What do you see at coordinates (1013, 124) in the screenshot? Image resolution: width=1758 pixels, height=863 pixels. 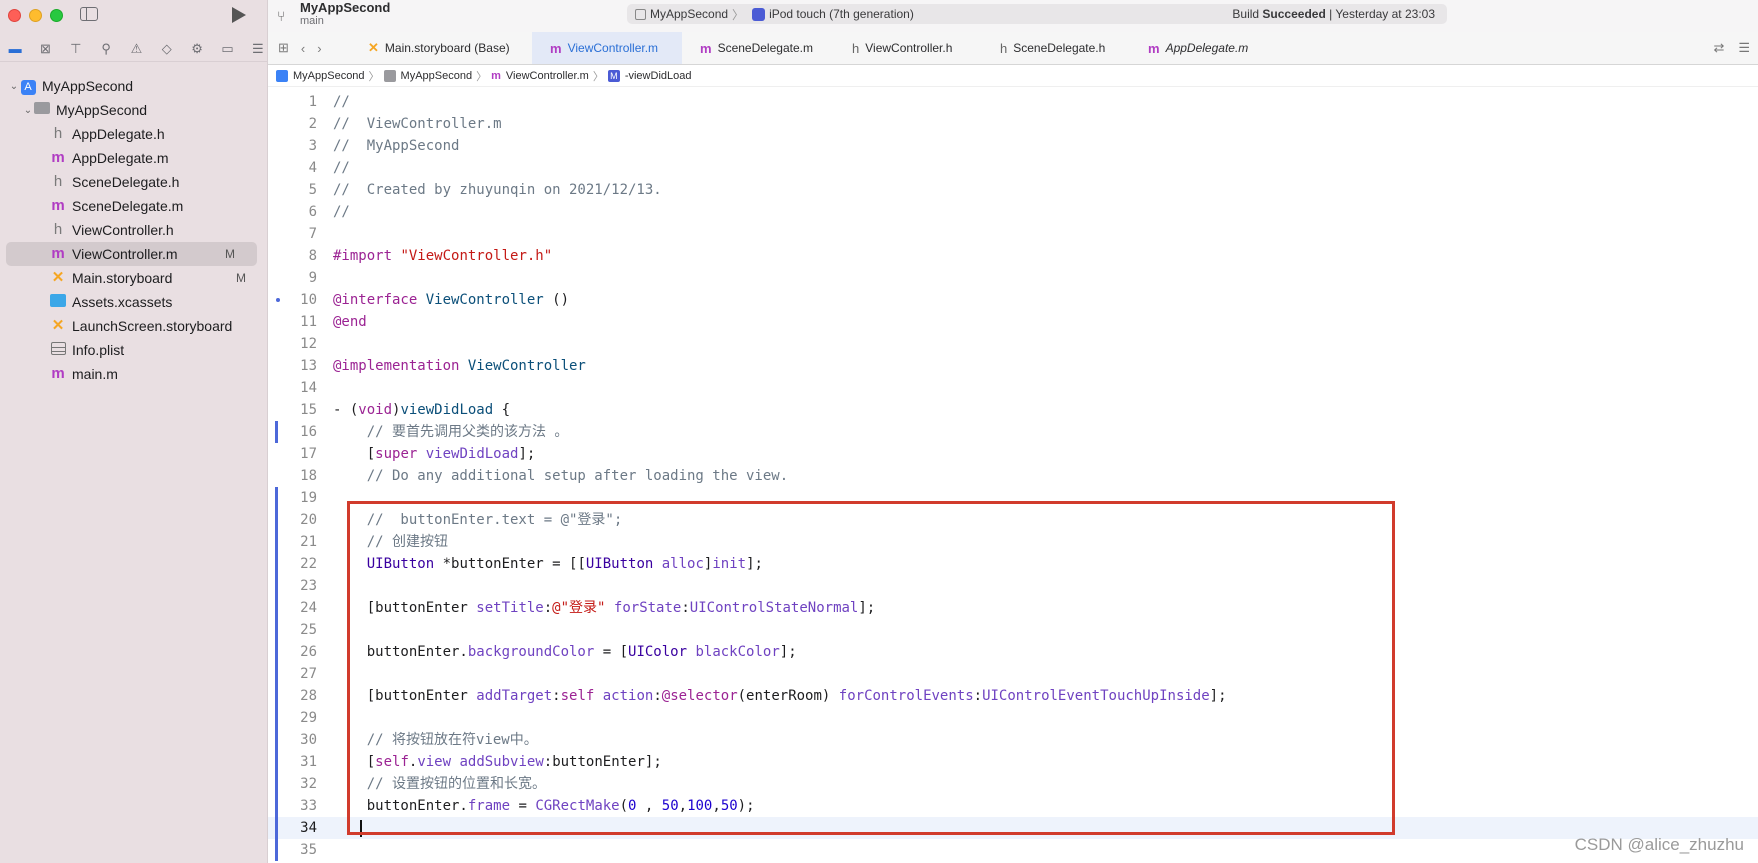 I see `code-line: 2 // ViewController.m` at bounding box center [1013, 124].